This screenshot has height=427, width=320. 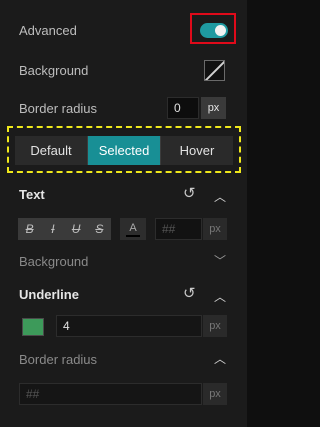 What do you see at coordinates (76, 229) in the screenshot?
I see `underline-button: U` at bounding box center [76, 229].